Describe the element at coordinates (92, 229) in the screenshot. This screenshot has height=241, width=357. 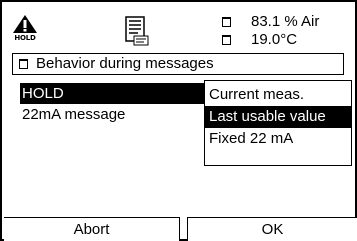
I see `abort-button: Abort` at that location.